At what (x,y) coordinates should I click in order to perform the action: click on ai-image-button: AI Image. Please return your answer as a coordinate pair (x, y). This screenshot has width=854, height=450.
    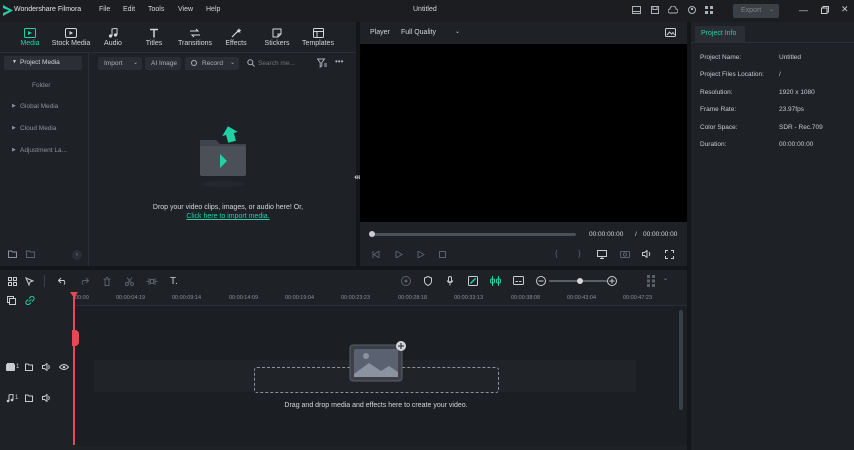
    Looking at the image, I should click on (163, 63).